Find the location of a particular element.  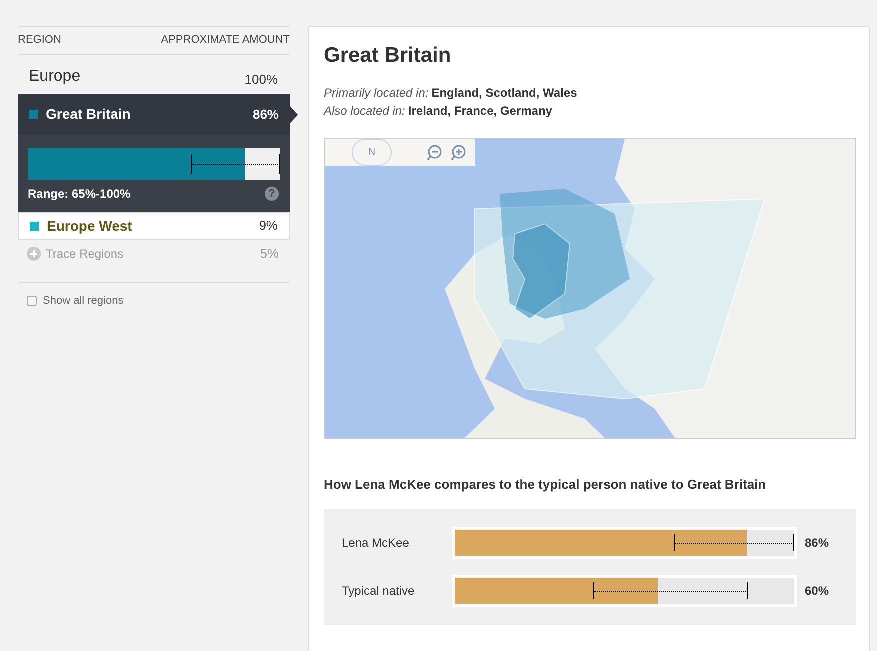

help-icon: ? is located at coordinates (272, 194).